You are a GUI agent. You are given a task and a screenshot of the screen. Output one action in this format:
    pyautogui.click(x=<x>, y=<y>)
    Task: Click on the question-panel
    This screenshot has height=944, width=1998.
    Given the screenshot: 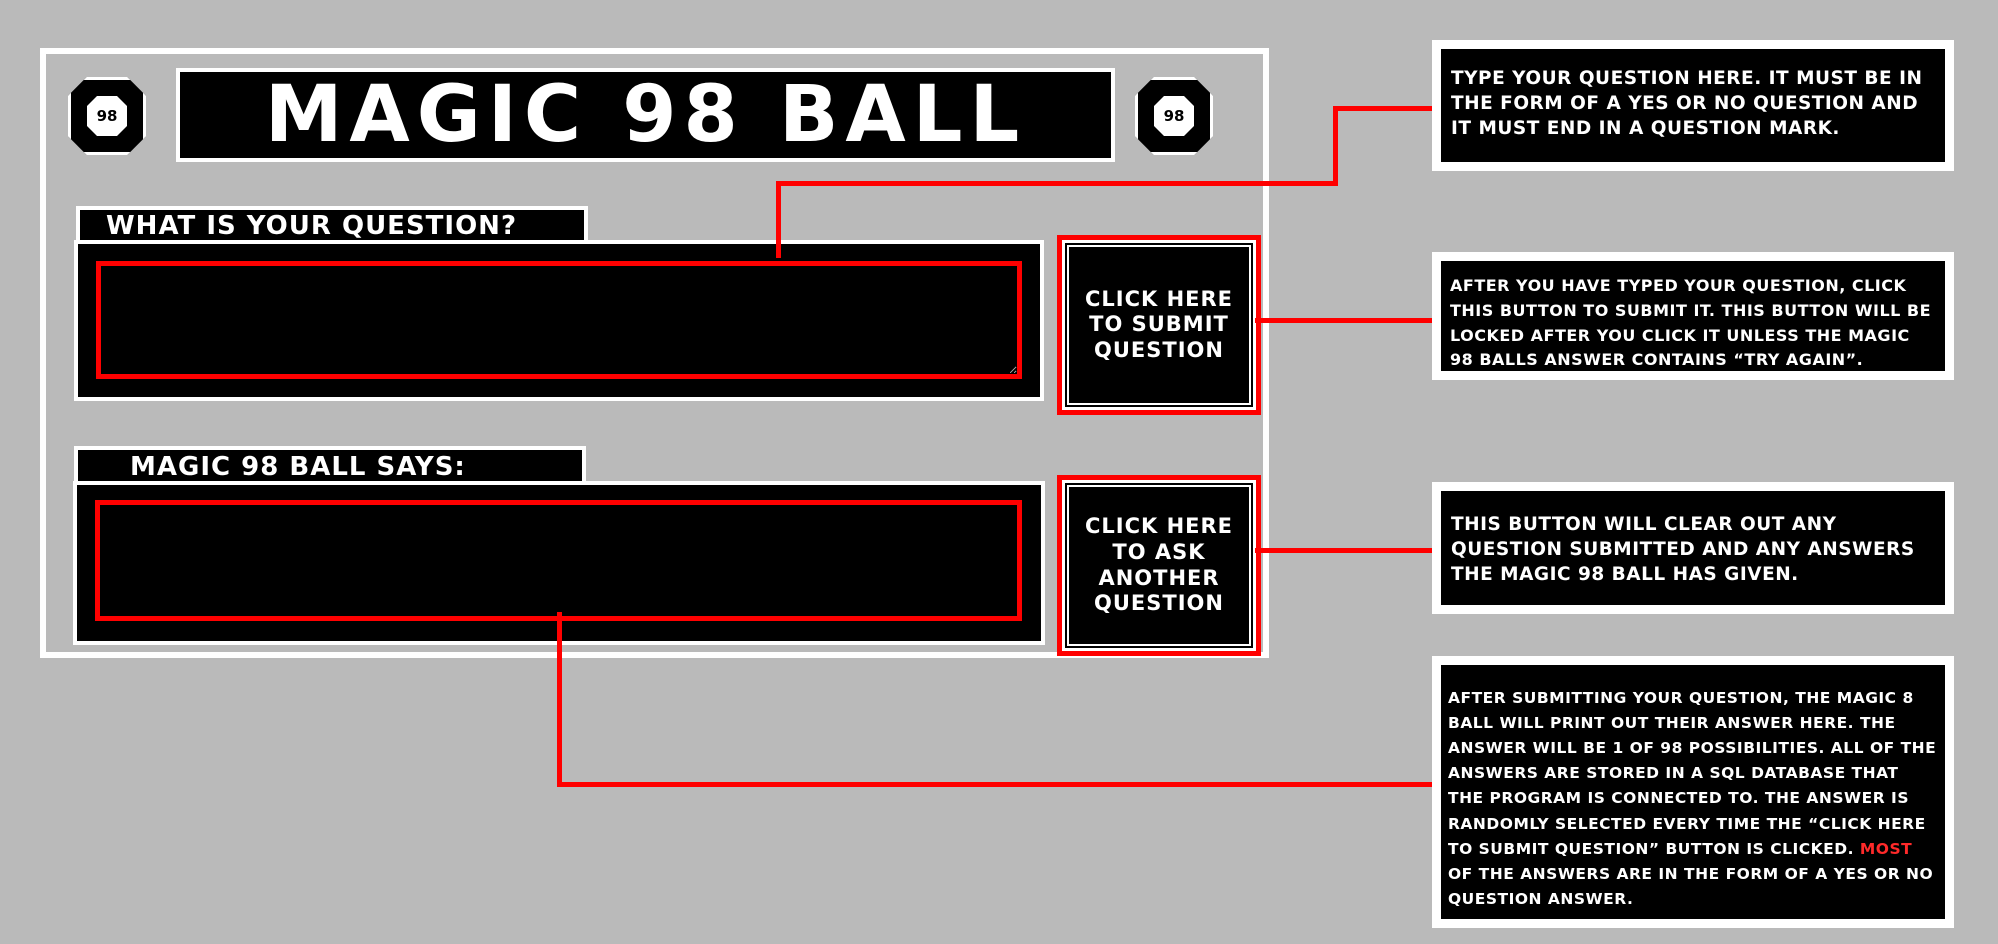 What is the action you would take?
    pyautogui.click(x=559, y=320)
    